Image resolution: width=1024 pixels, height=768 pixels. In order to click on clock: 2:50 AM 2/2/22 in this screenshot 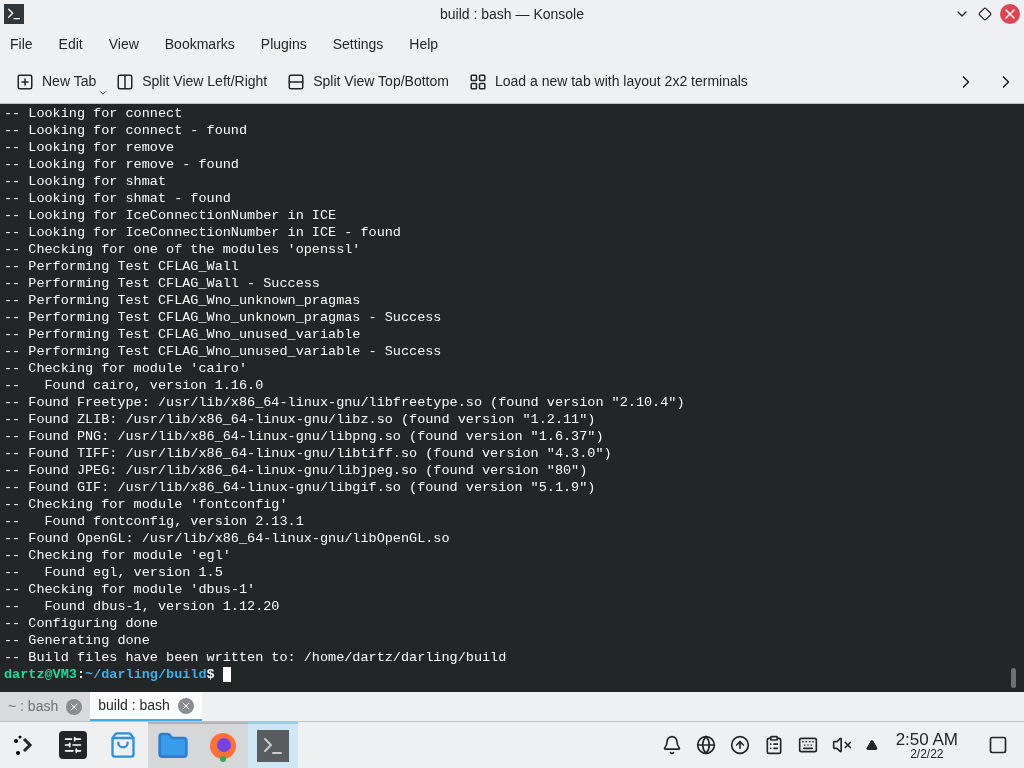, I will do `click(926, 745)`.